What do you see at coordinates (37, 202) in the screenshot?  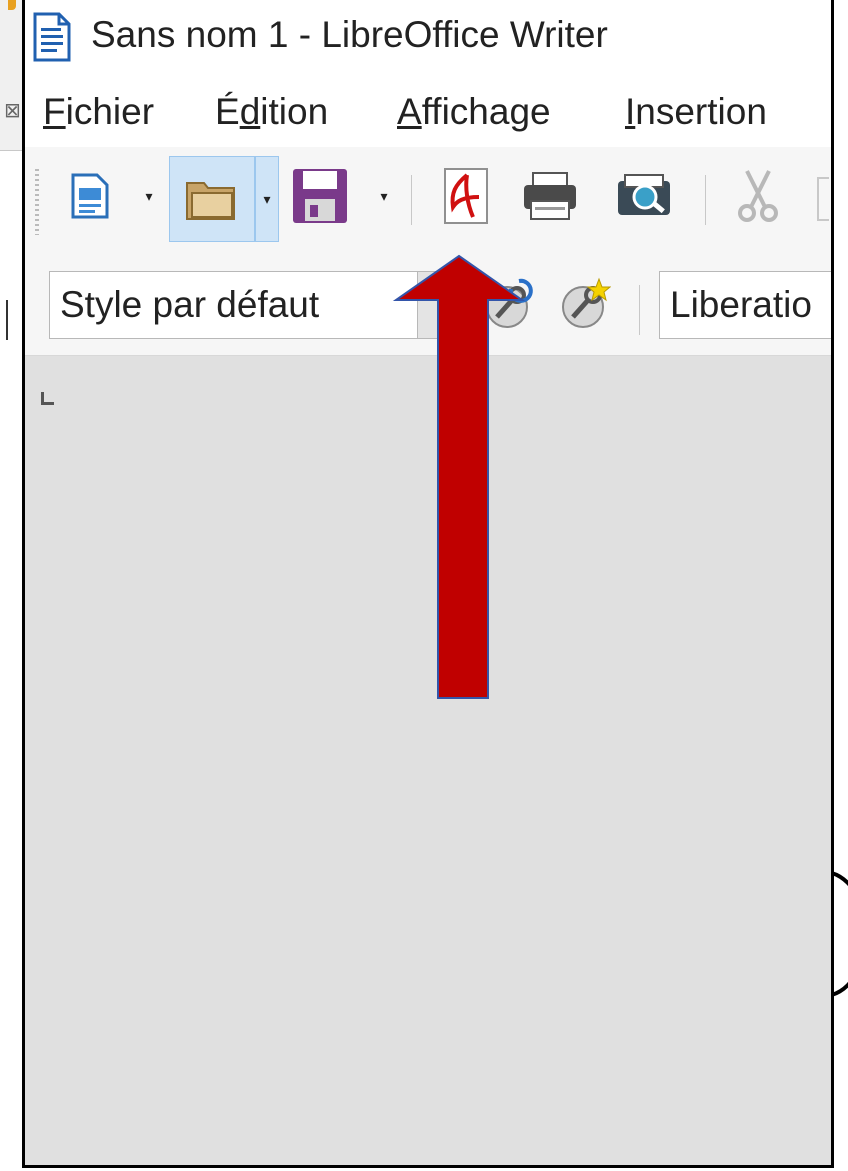 I see `toolbar-grip` at bounding box center [37, 202].